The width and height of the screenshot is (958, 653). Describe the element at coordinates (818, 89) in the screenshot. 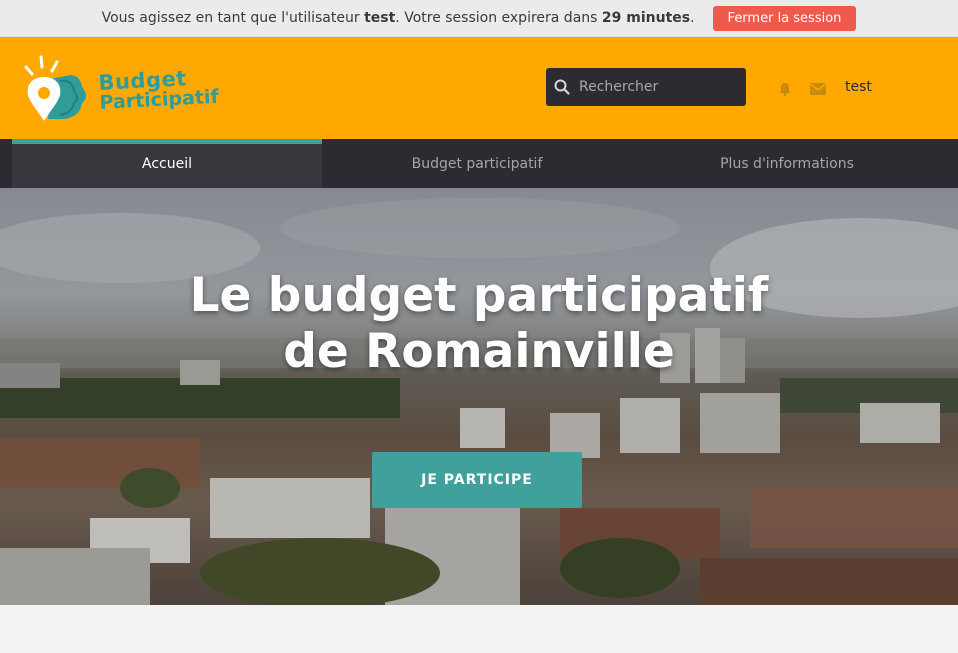

I see `mail-icon` at that location.